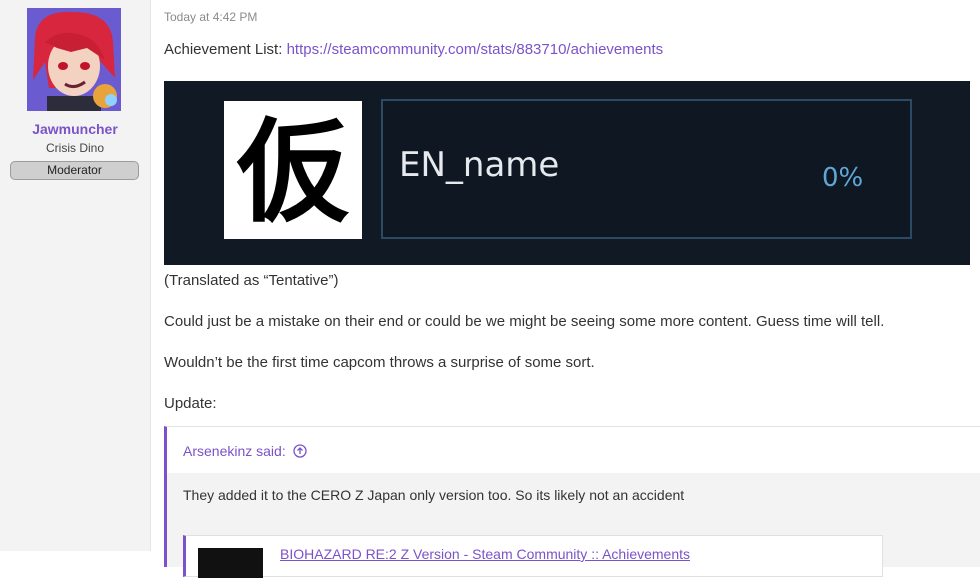 The width and height of the screenshot is (980, 578). What do you see at coordinates (234, 451) in the screenshot?
I see `quote-author: Arsenekinz said:` at bounding box center [234, 451].